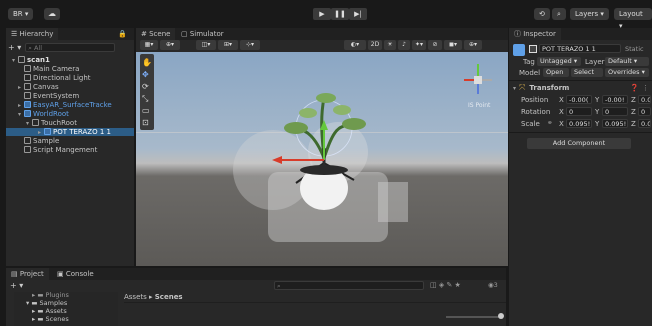 The height and width of the screenshot is (326, 652). What do you see at coordinates (533, 49) in the screenshot?
I see `active-checkbox` at bounding box center [533, 49].